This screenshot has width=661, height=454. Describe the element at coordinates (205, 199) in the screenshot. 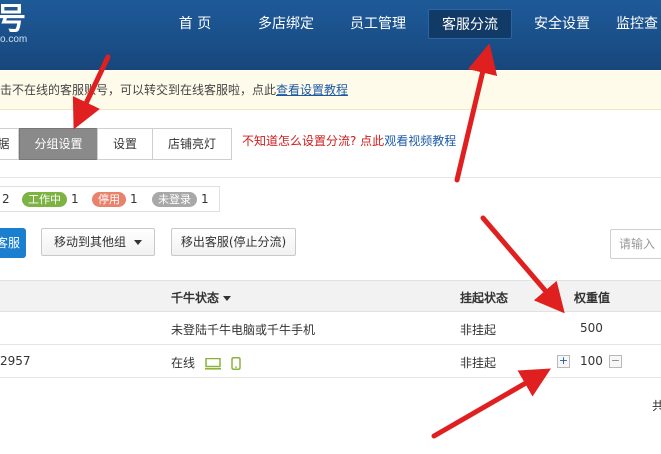

I see `legend-not-logged-in-count: 1` at that location.